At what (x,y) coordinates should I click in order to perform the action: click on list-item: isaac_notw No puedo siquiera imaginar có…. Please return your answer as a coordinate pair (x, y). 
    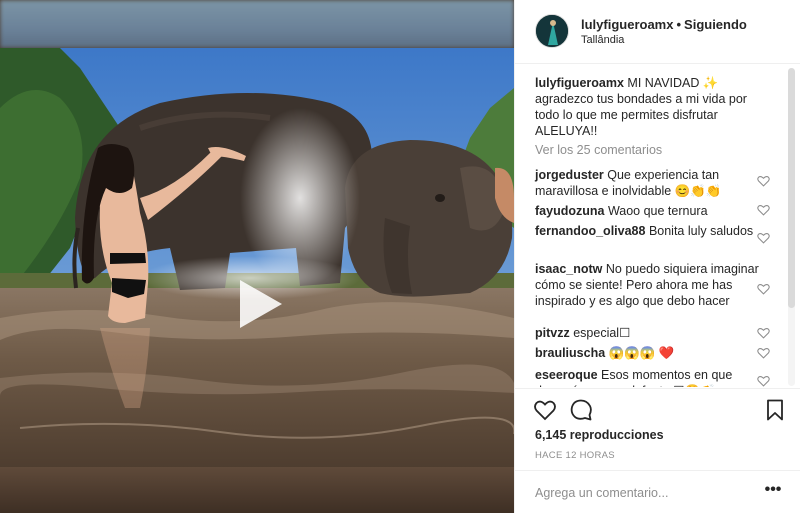
    Looking at the image, I should click on (648, 285).